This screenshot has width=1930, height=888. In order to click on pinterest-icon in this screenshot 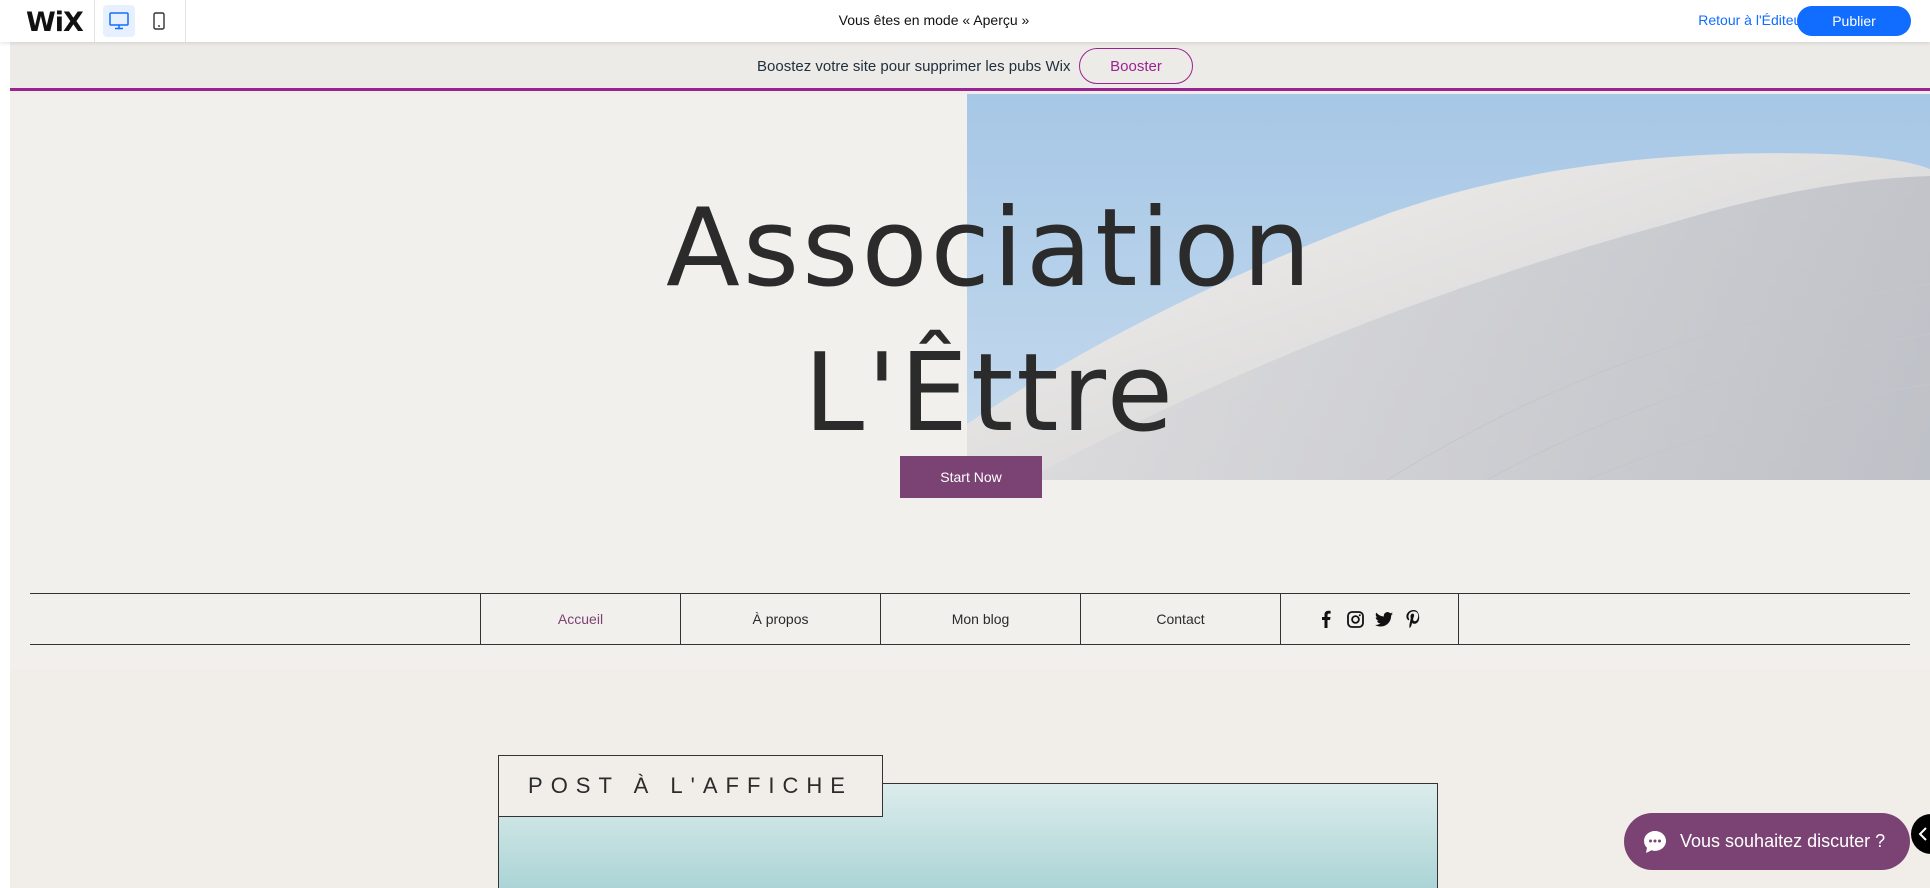, I will do `click(1413, 619)`.